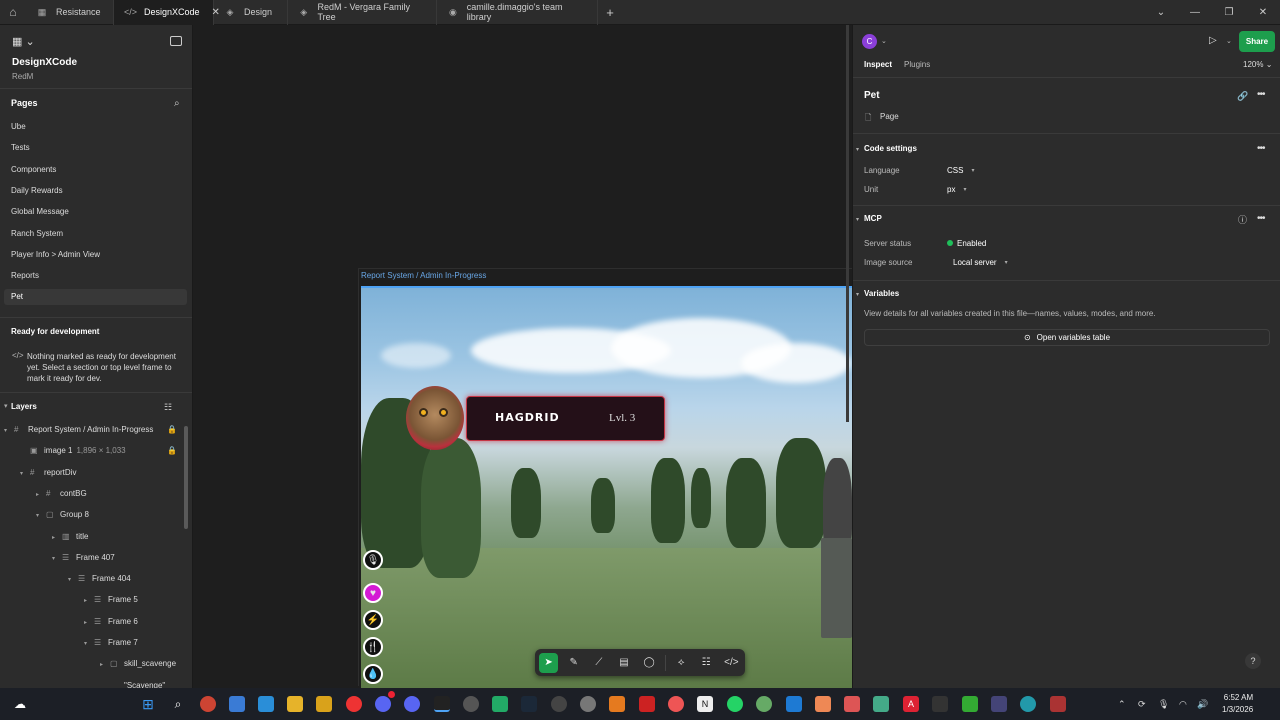  I want to click on clock: 6:52 AM 1/3/2026, so click(1237, 704).